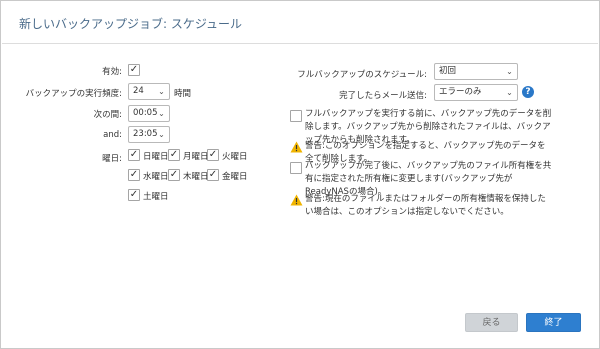 This screenshot has height=349, width=600. I want to click on day-checkbox-monday: ✓, so click(174, 155).